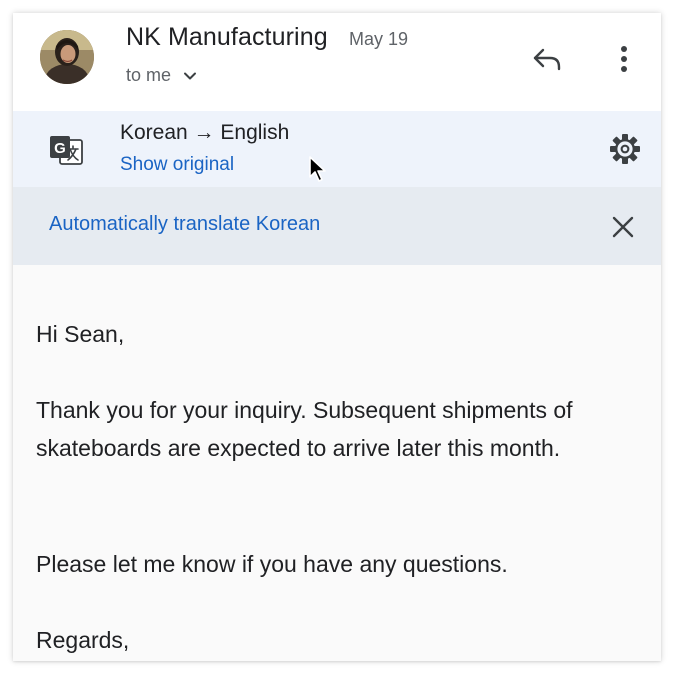 This screenshot has width=676, height=675. I want to click on svg-text: G, so click(60, 148).